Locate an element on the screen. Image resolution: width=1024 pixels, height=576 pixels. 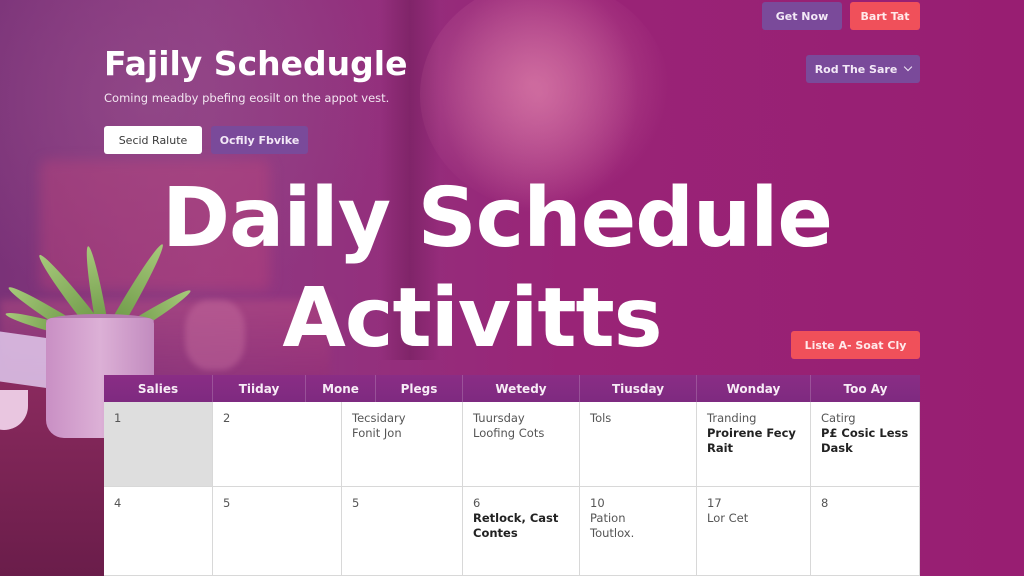
list-activities-button: Liste A- Soat Cly is located at coordinates (855, 345).